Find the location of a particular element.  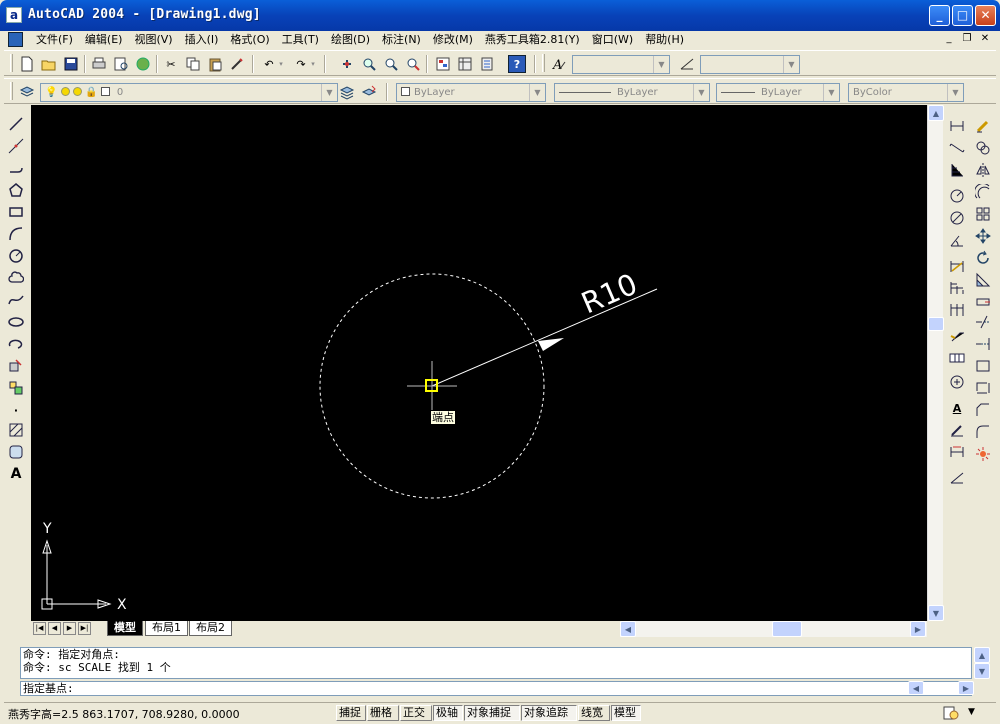

center-mark-icon is located at coordinates (957, 382).